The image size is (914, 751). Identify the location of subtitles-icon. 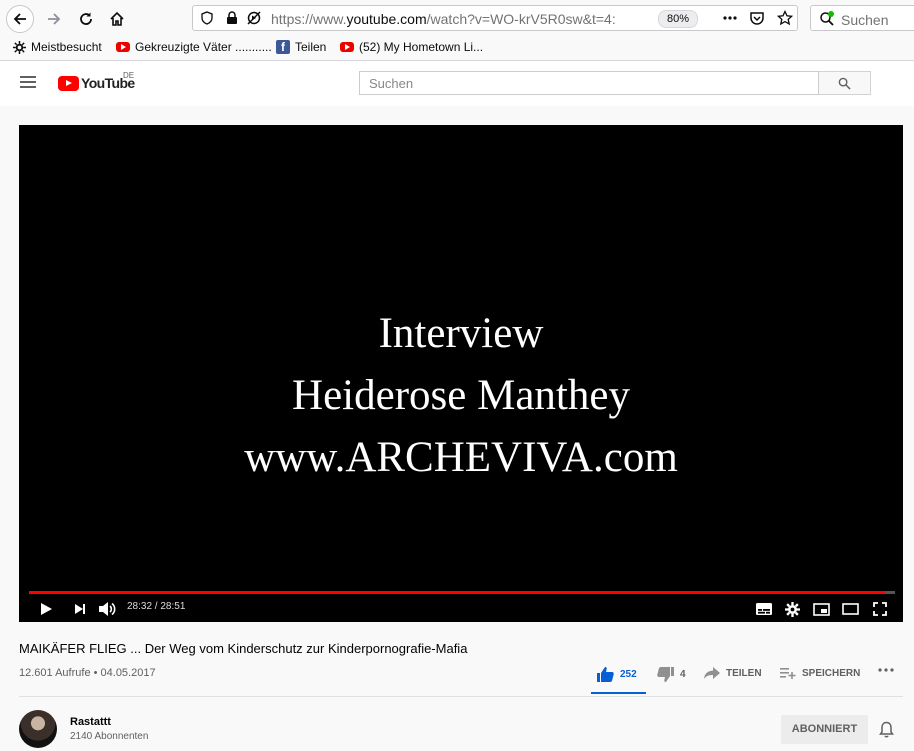
(764, 609).